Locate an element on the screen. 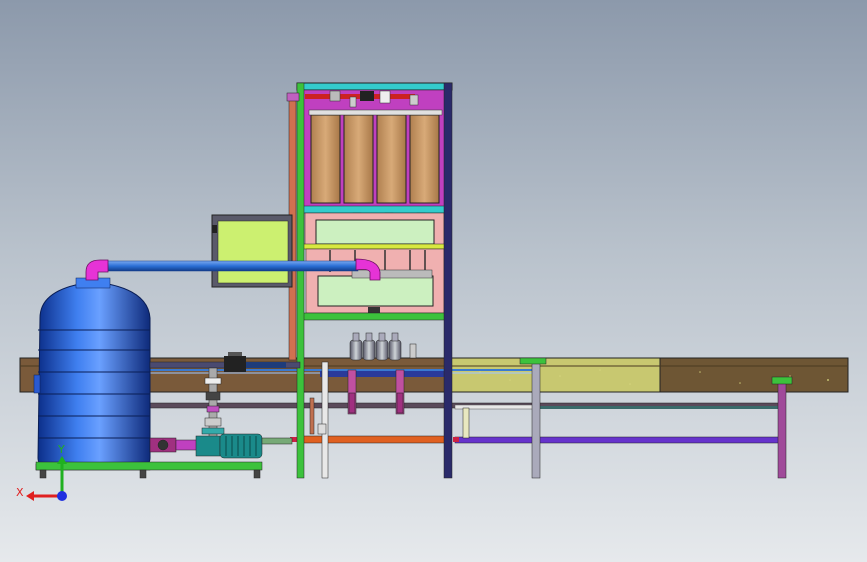 The height and width of the screenshot is (562, 867). conveyor-guide-bar is located at coordinates (384, 374).